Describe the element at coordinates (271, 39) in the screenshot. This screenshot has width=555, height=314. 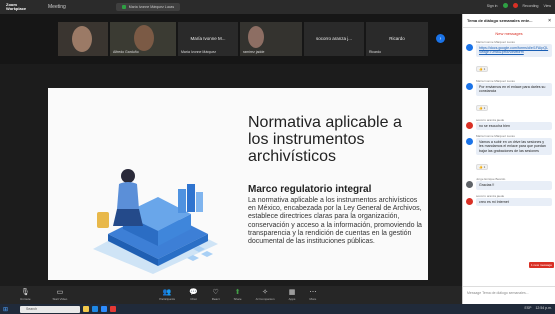
I see `participant-tile: ramírez jadde` at that location.